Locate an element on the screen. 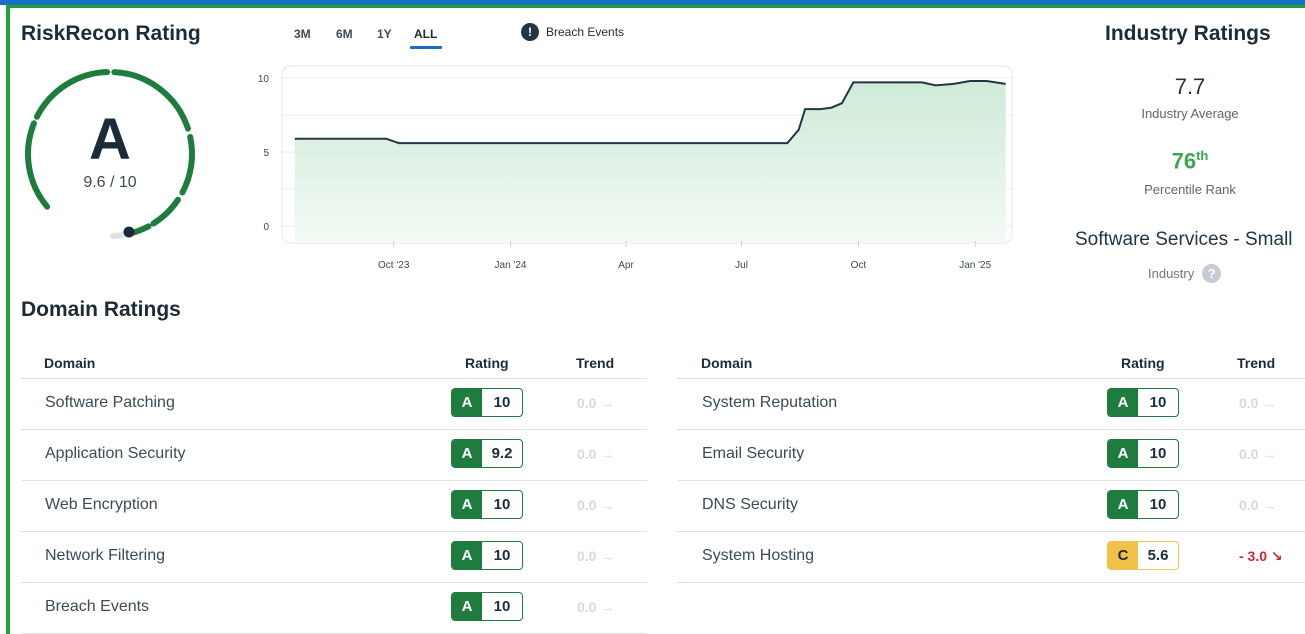 This screenshot has width=1305, height=634. exclamation-icon: ! is located at coordinates (530, 32).